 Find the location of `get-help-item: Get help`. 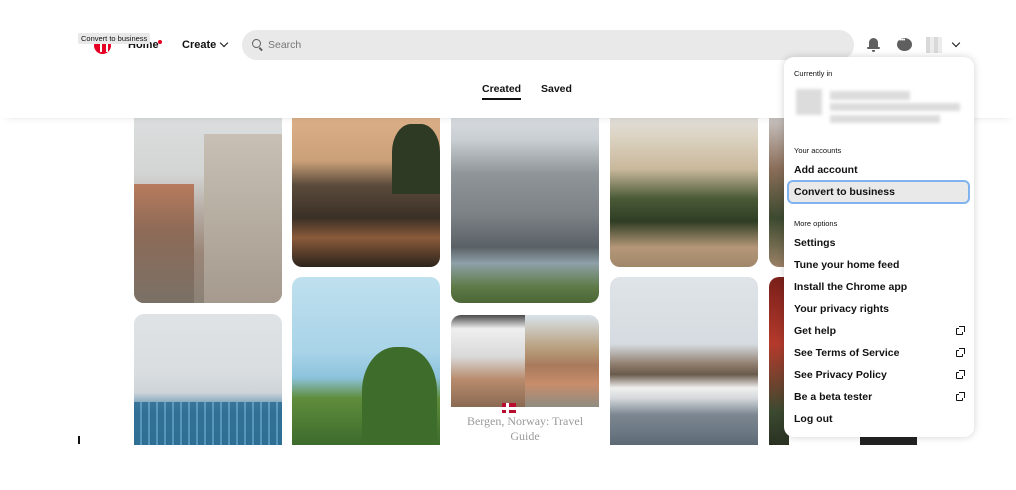

get-help-item: Get help is located at coordinates (815, 331).